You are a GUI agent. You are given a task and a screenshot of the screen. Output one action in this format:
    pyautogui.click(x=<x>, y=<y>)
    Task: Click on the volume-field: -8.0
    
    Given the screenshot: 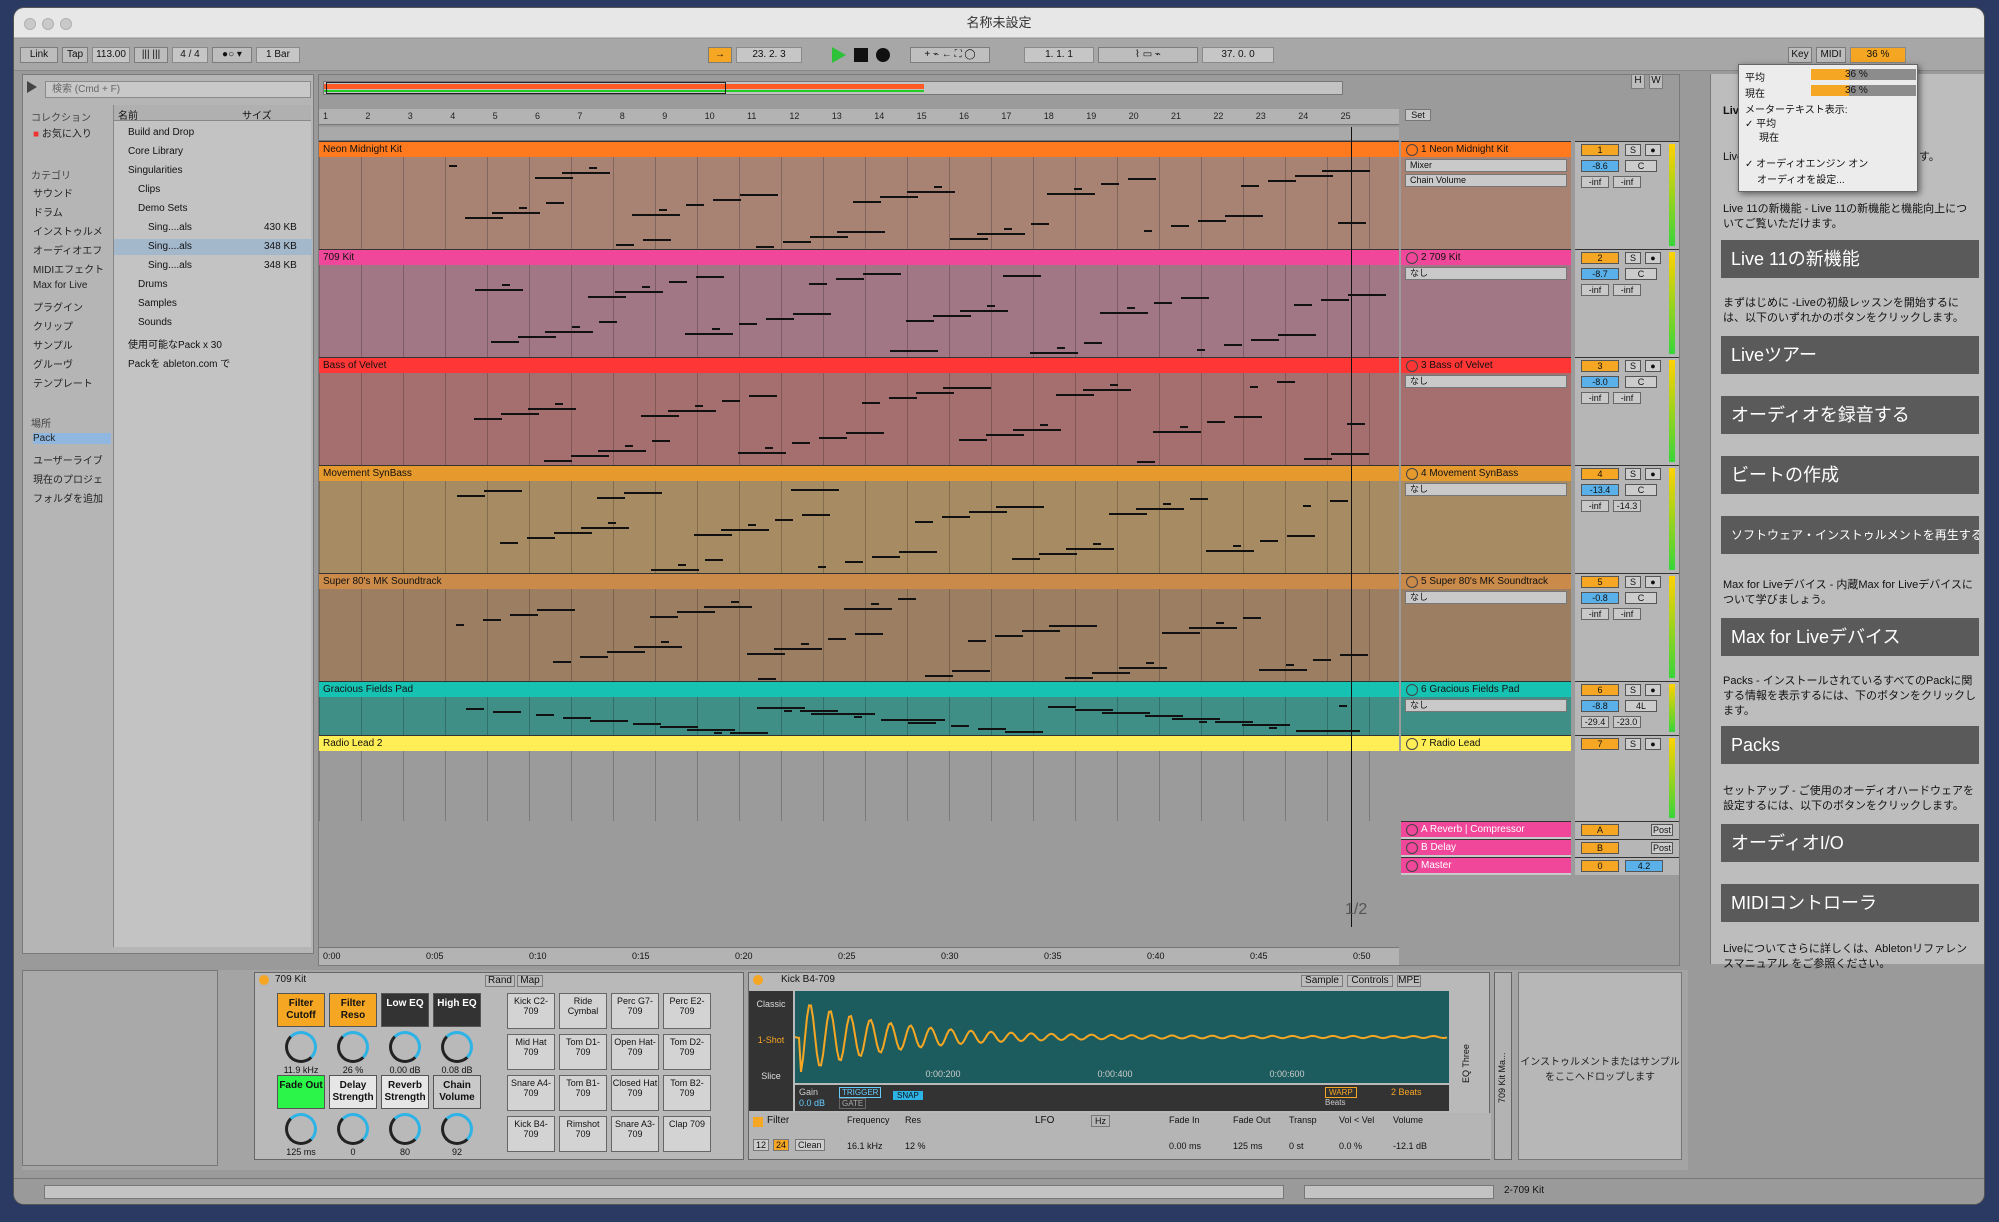 What is the action you would take?
    pyautogui.click(x=1600, y=382)
    